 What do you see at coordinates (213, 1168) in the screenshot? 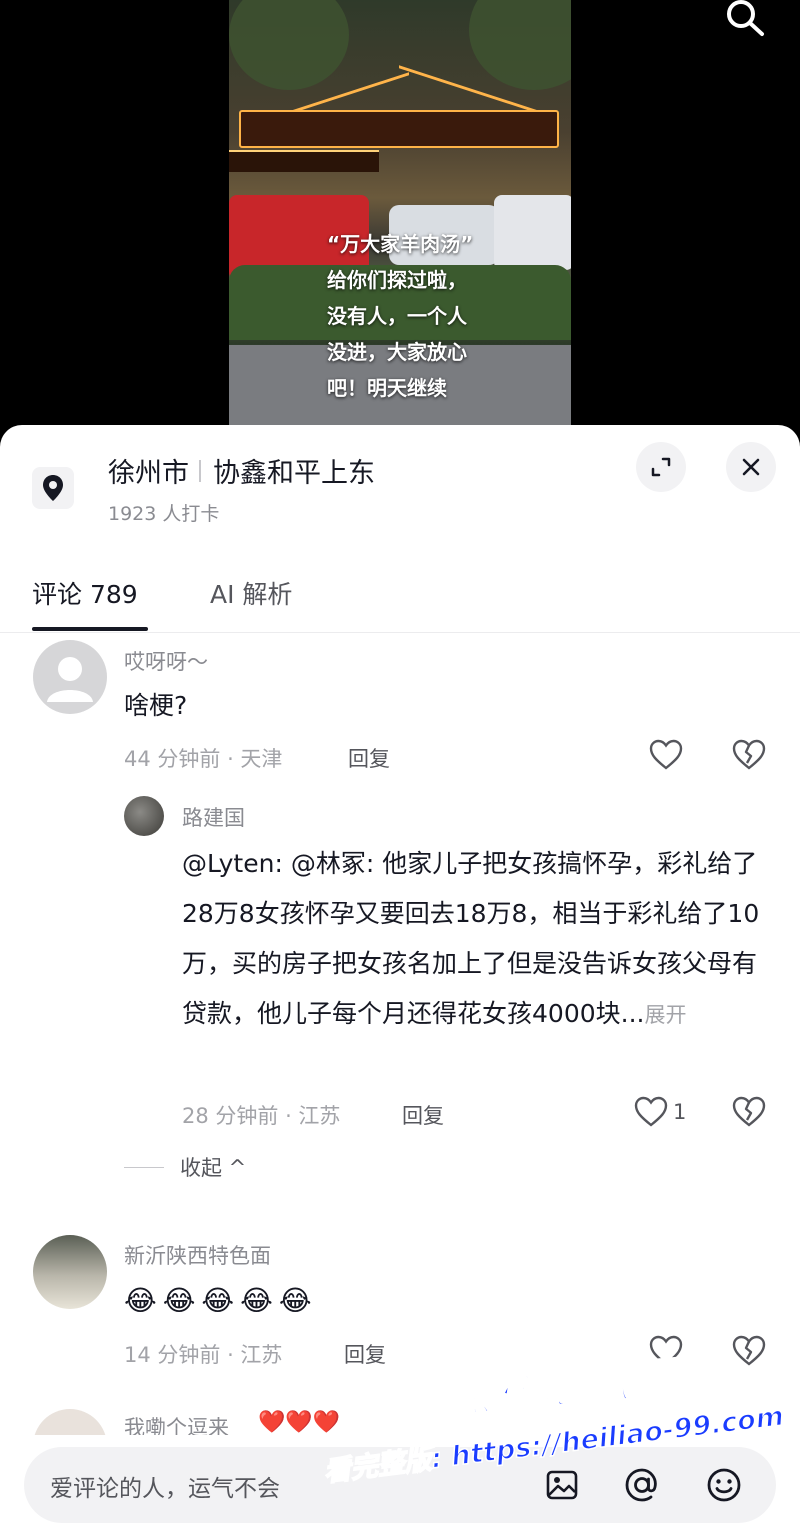
I see `collapse-label: 收起 ^` at bounding box center [213, 1168].